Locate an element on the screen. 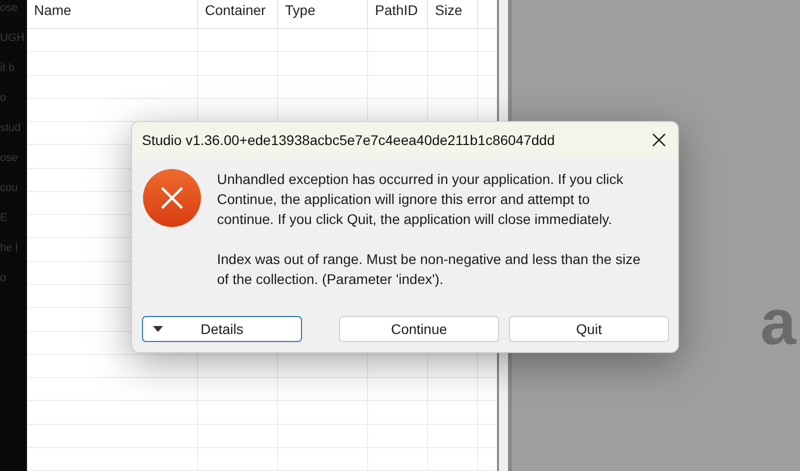 This screenshot has height=471, width=800. error-message: Unhandled exception has occurred in your application. If you click Continue, the application will ignore this error and attempt to continue. If you click Quit, the application will close immediately. is located at coordinates (420, 199).